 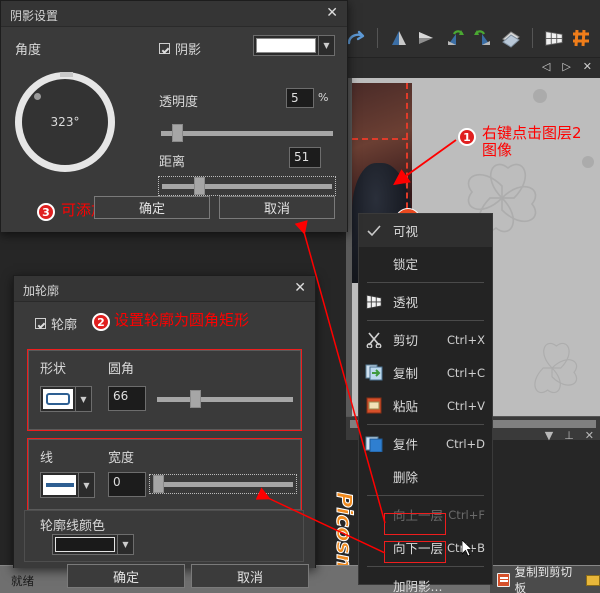 I want to click on perspective-icon, so click(x=554, y=38).